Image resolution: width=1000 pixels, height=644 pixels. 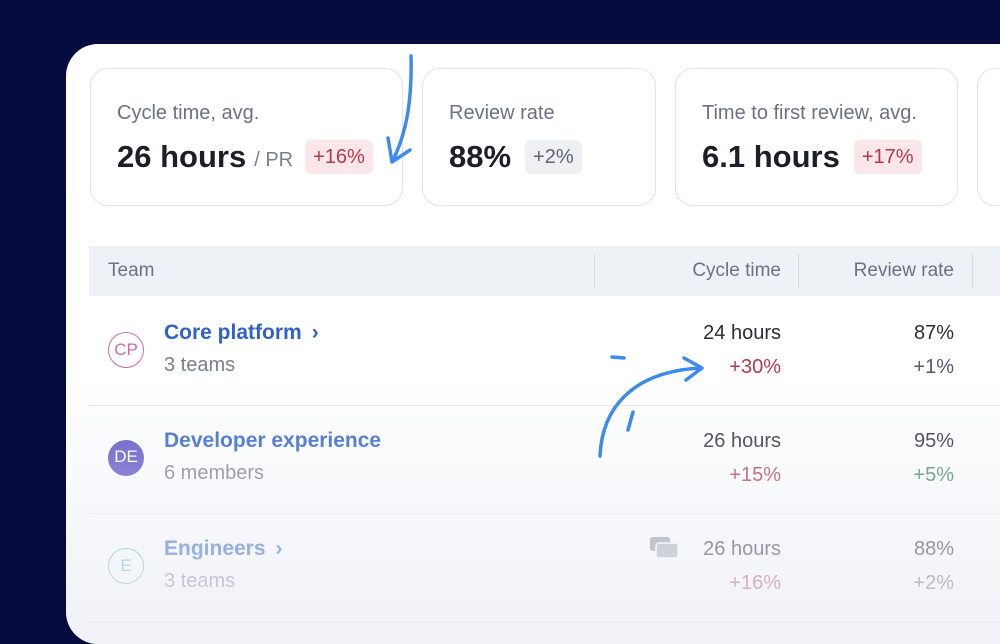 I want to click on annotation-arrow-curve-icon, so click(x=651, y=406).